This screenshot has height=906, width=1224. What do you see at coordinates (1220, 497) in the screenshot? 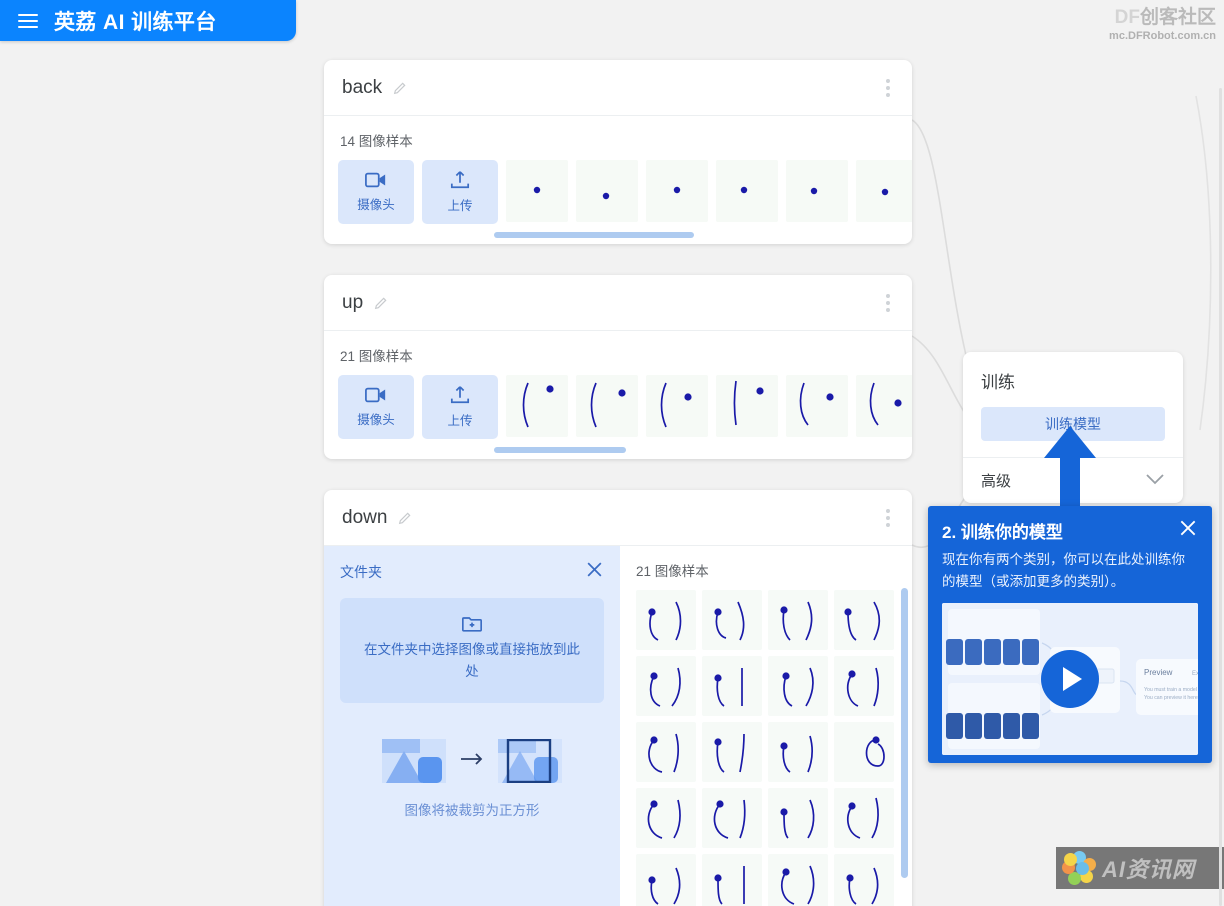
I see `page-vertical-scrollbar` at bounding box center [1220, 497].